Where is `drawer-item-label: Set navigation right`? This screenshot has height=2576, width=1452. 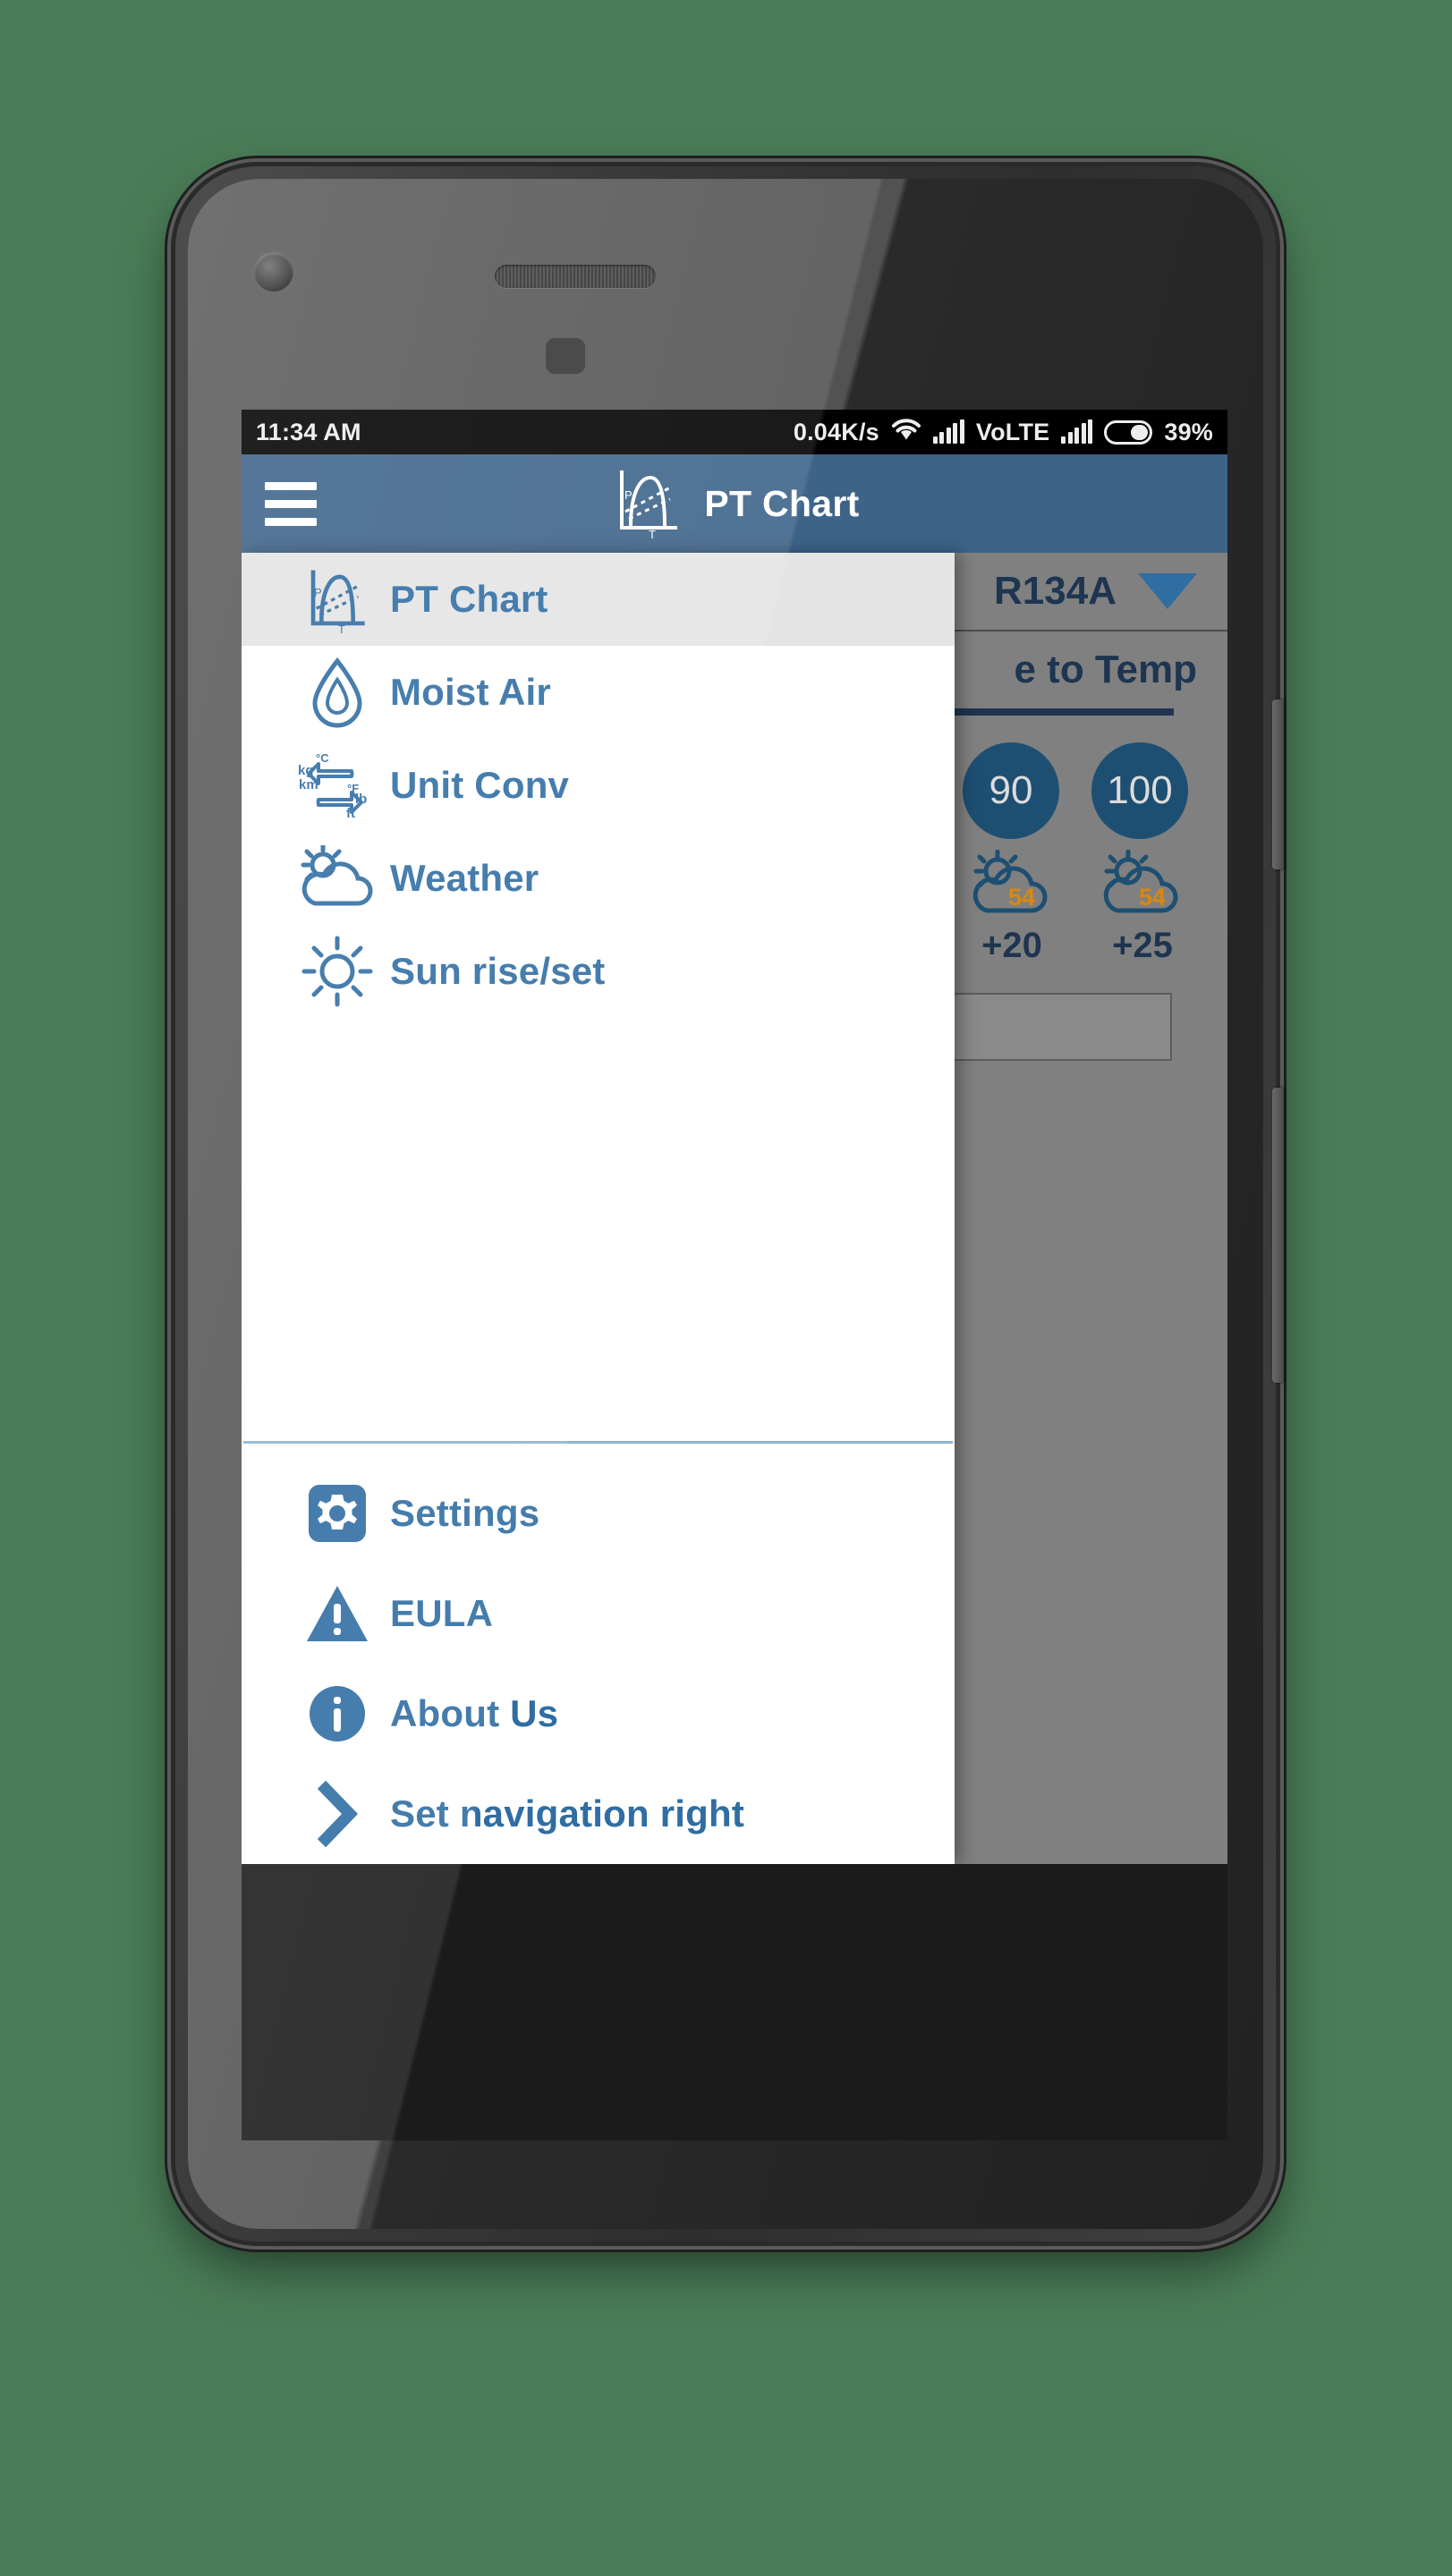 drawer-item-label: Set navigation right is located at coordinates (567, 1813).